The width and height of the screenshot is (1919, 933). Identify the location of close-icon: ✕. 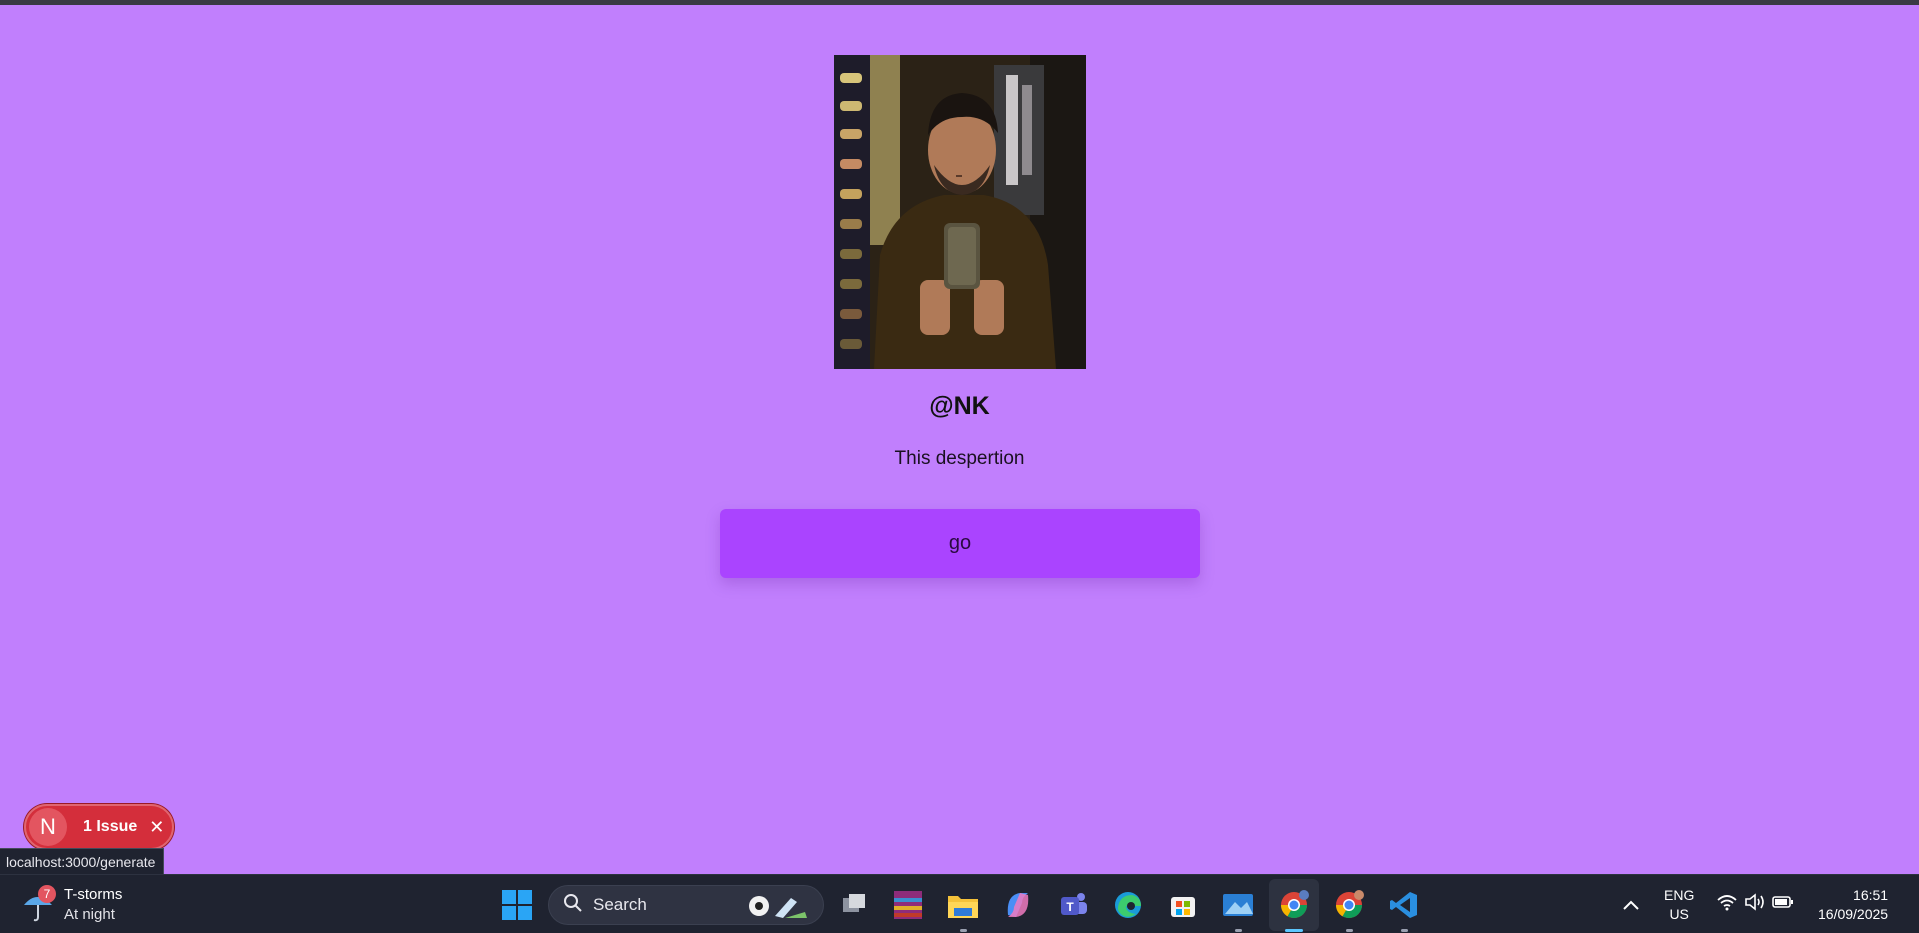
(156, 827).